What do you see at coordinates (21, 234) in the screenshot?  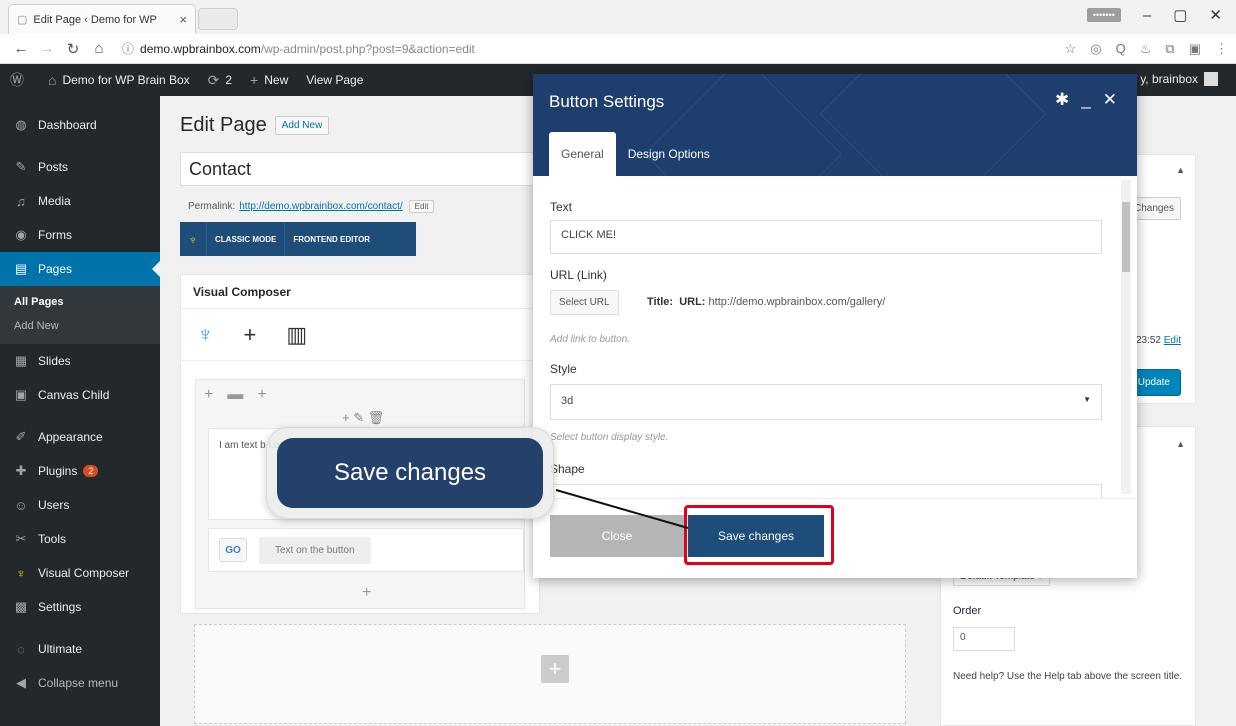 I see `forms-icon: ◉` at bounding box center [21, 234].